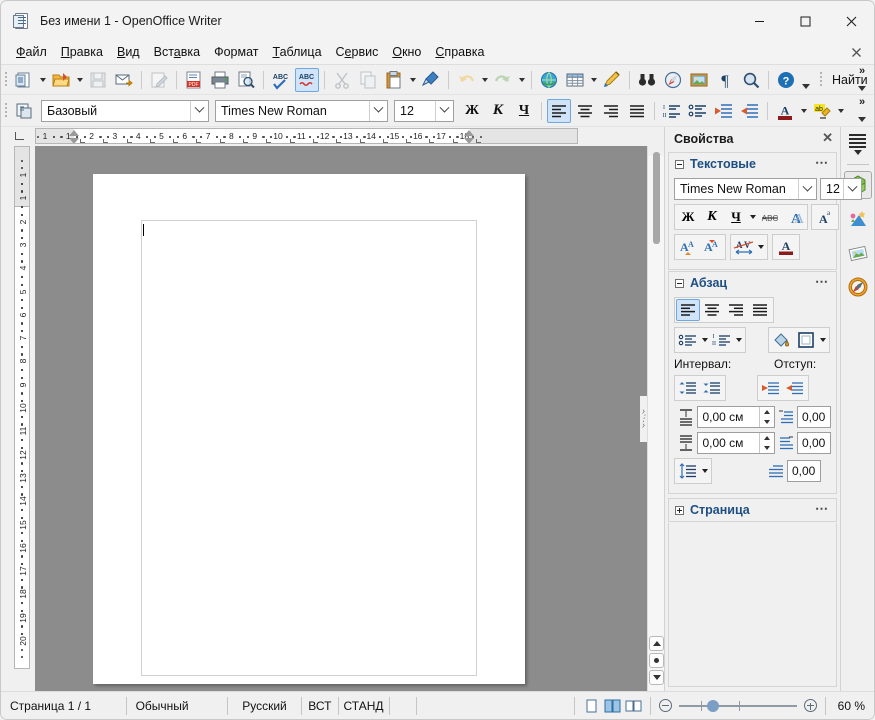 This screenshot has width=875, height=720. Describe the element at coordinates (795, 388) in the screenshot. I see `sidebar-increase-indent-button` at that location.